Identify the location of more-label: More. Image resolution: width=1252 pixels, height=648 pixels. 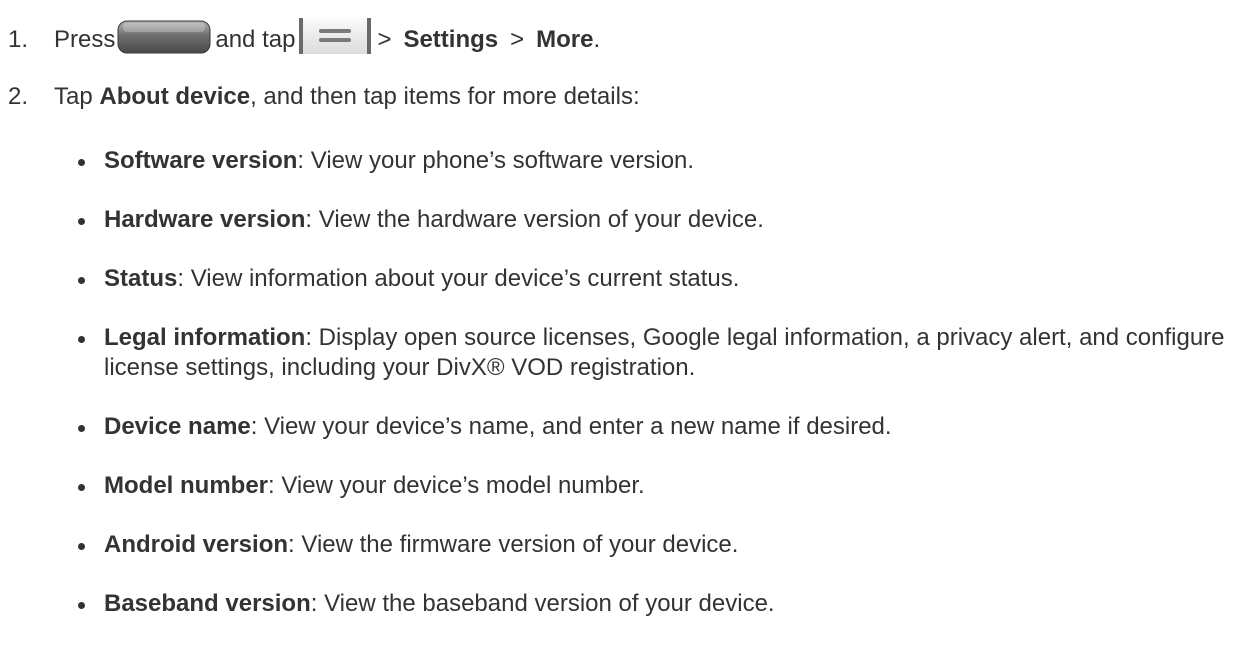
(565, 39).